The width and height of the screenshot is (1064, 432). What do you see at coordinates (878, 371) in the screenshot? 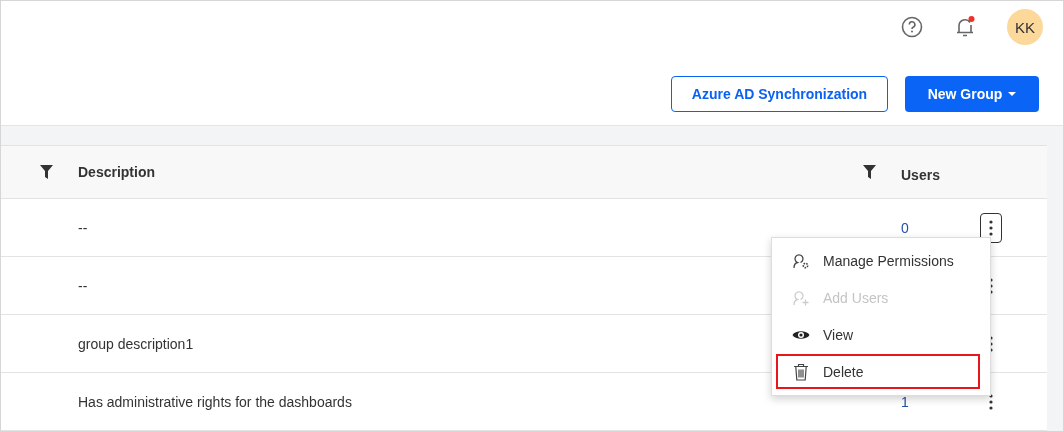
I see `menu-item: Delete` at bounding box center [878, 371].